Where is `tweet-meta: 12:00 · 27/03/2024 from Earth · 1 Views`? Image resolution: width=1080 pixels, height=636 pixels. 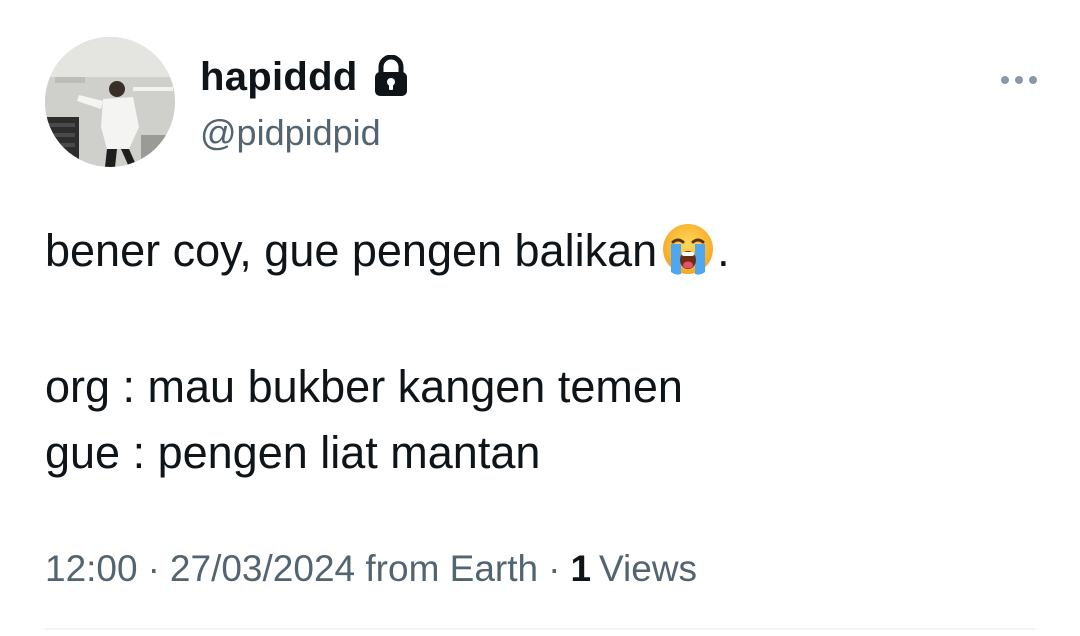 tweet-meta: 12:00 · 27/03/2024 from Earth · 1 Views is located at coordinates (371, 569).